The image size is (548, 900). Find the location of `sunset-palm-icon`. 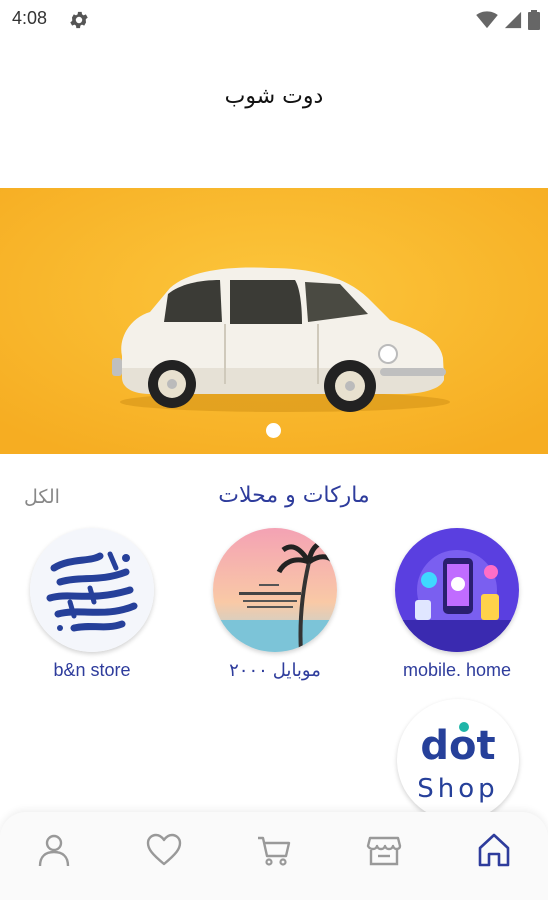

sunset-palm-icon is located at coordinates (275, 590).